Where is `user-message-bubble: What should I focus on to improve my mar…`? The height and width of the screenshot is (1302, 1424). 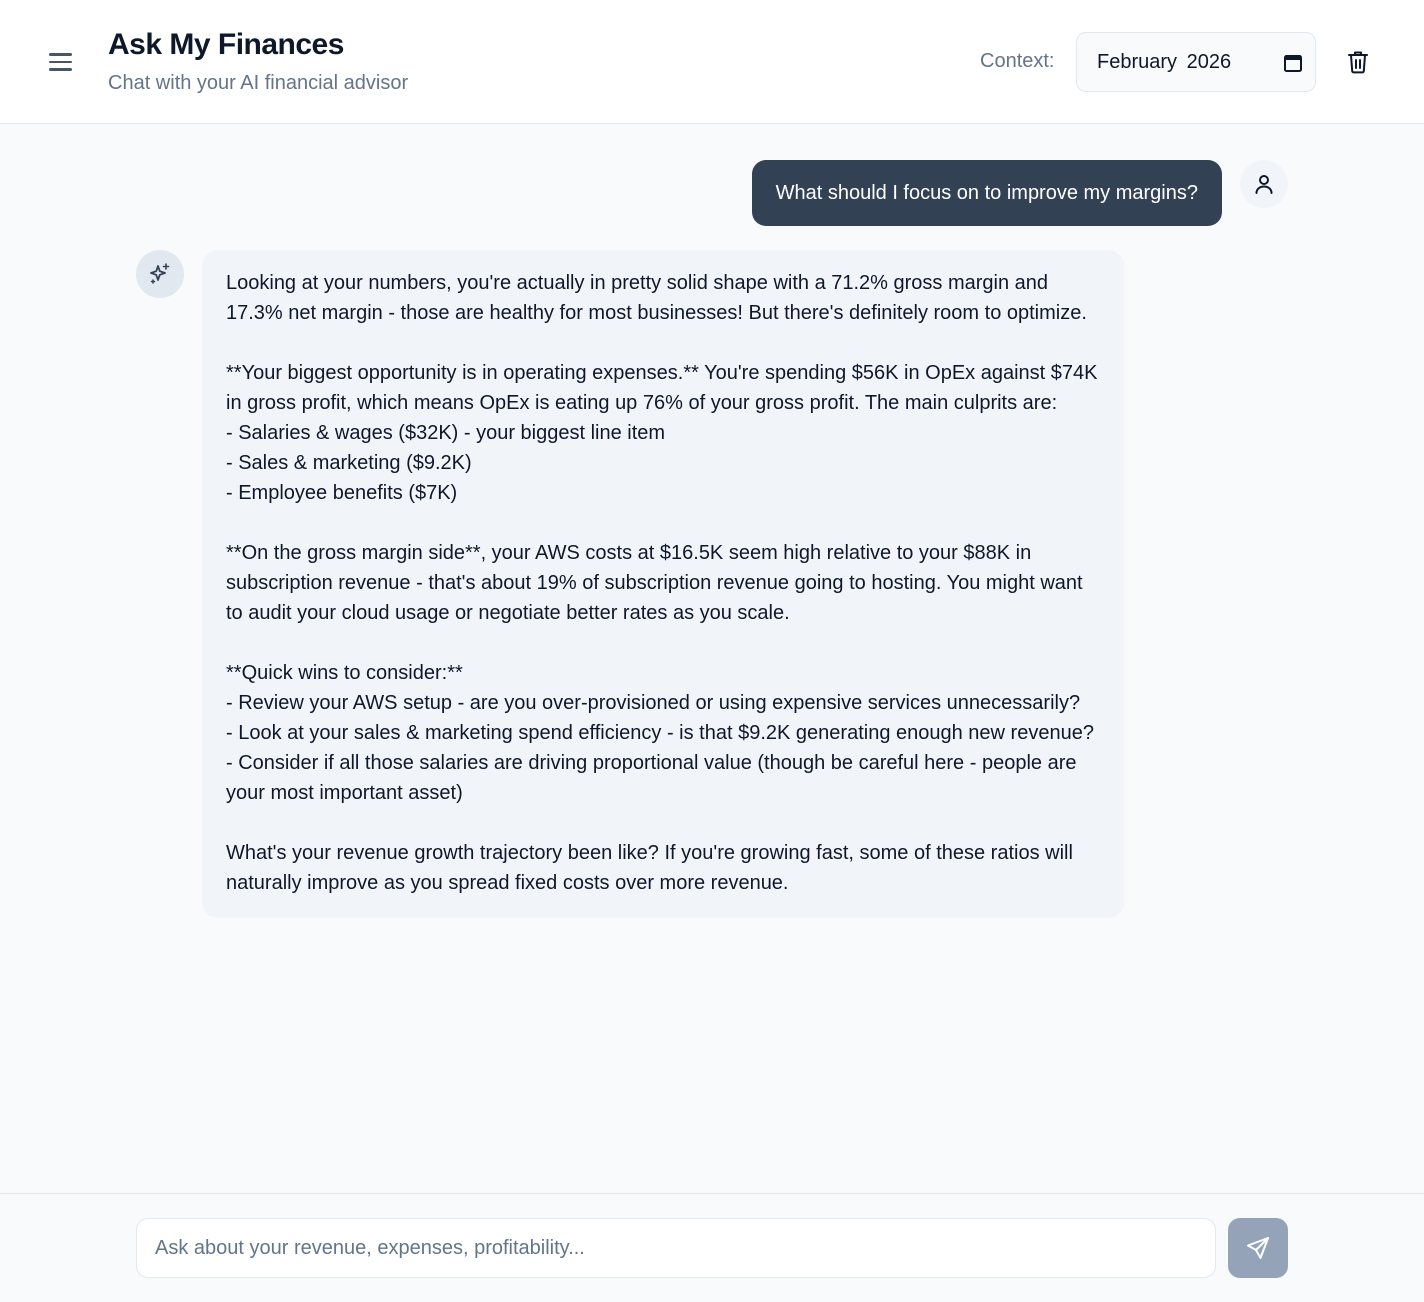 user-message-bubble: What should I focus on to improve my mar… is located at coordinates (986, 193).